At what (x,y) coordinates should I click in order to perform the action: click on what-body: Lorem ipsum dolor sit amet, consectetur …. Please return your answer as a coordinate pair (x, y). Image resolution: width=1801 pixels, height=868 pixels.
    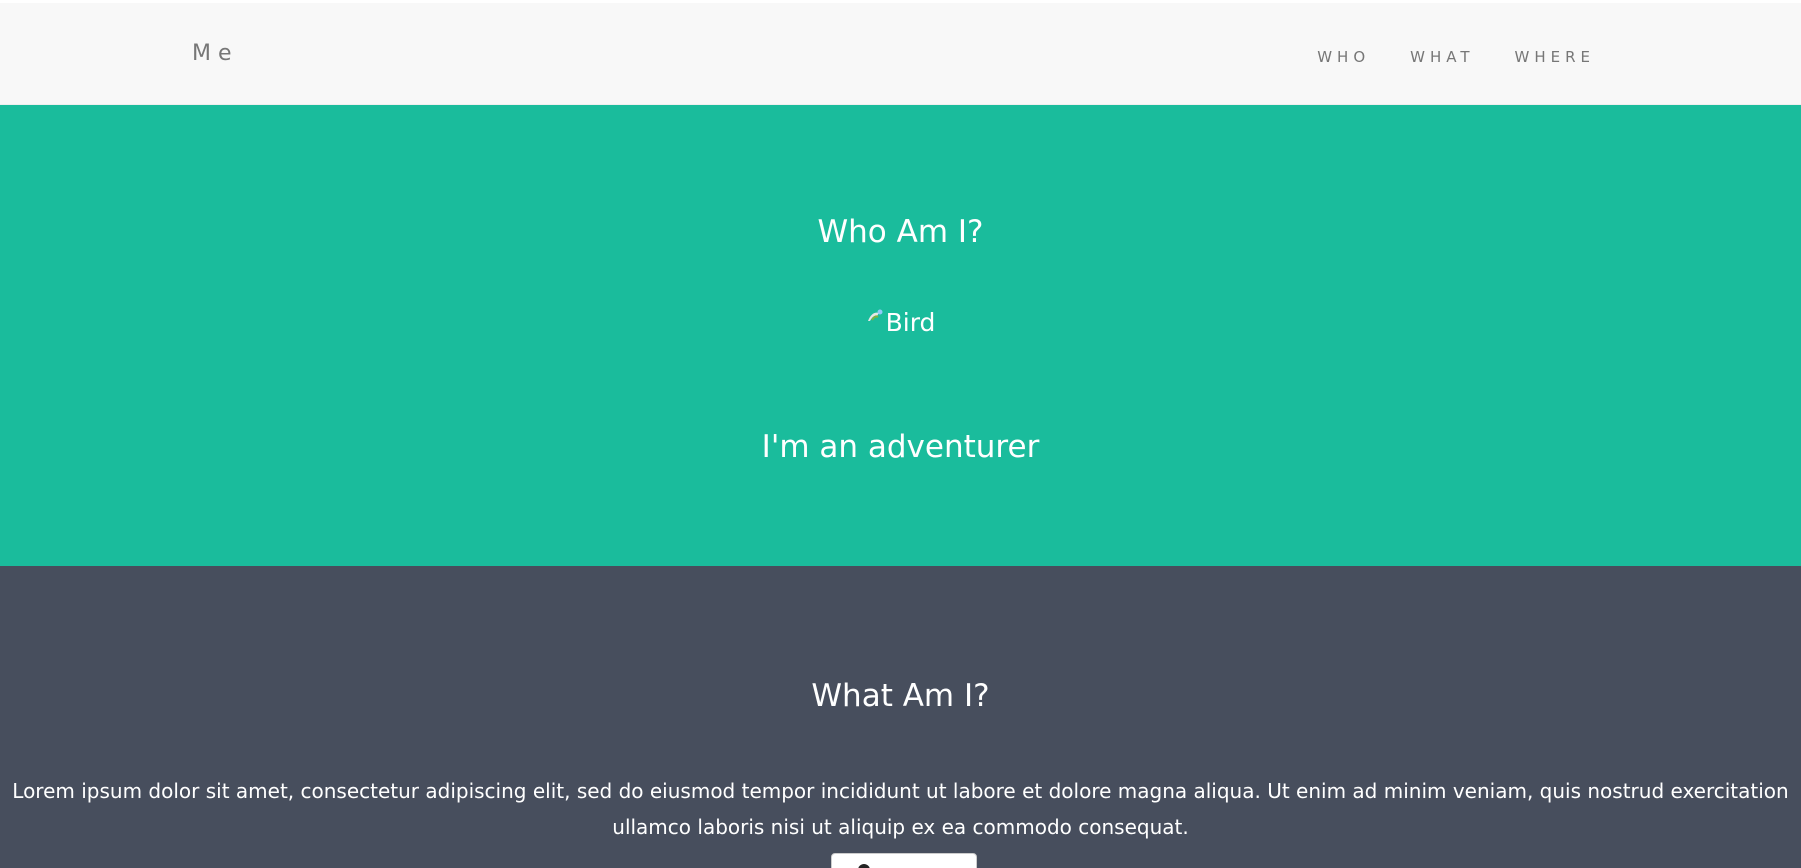
    Looking at the image, I should click on (900, 809).